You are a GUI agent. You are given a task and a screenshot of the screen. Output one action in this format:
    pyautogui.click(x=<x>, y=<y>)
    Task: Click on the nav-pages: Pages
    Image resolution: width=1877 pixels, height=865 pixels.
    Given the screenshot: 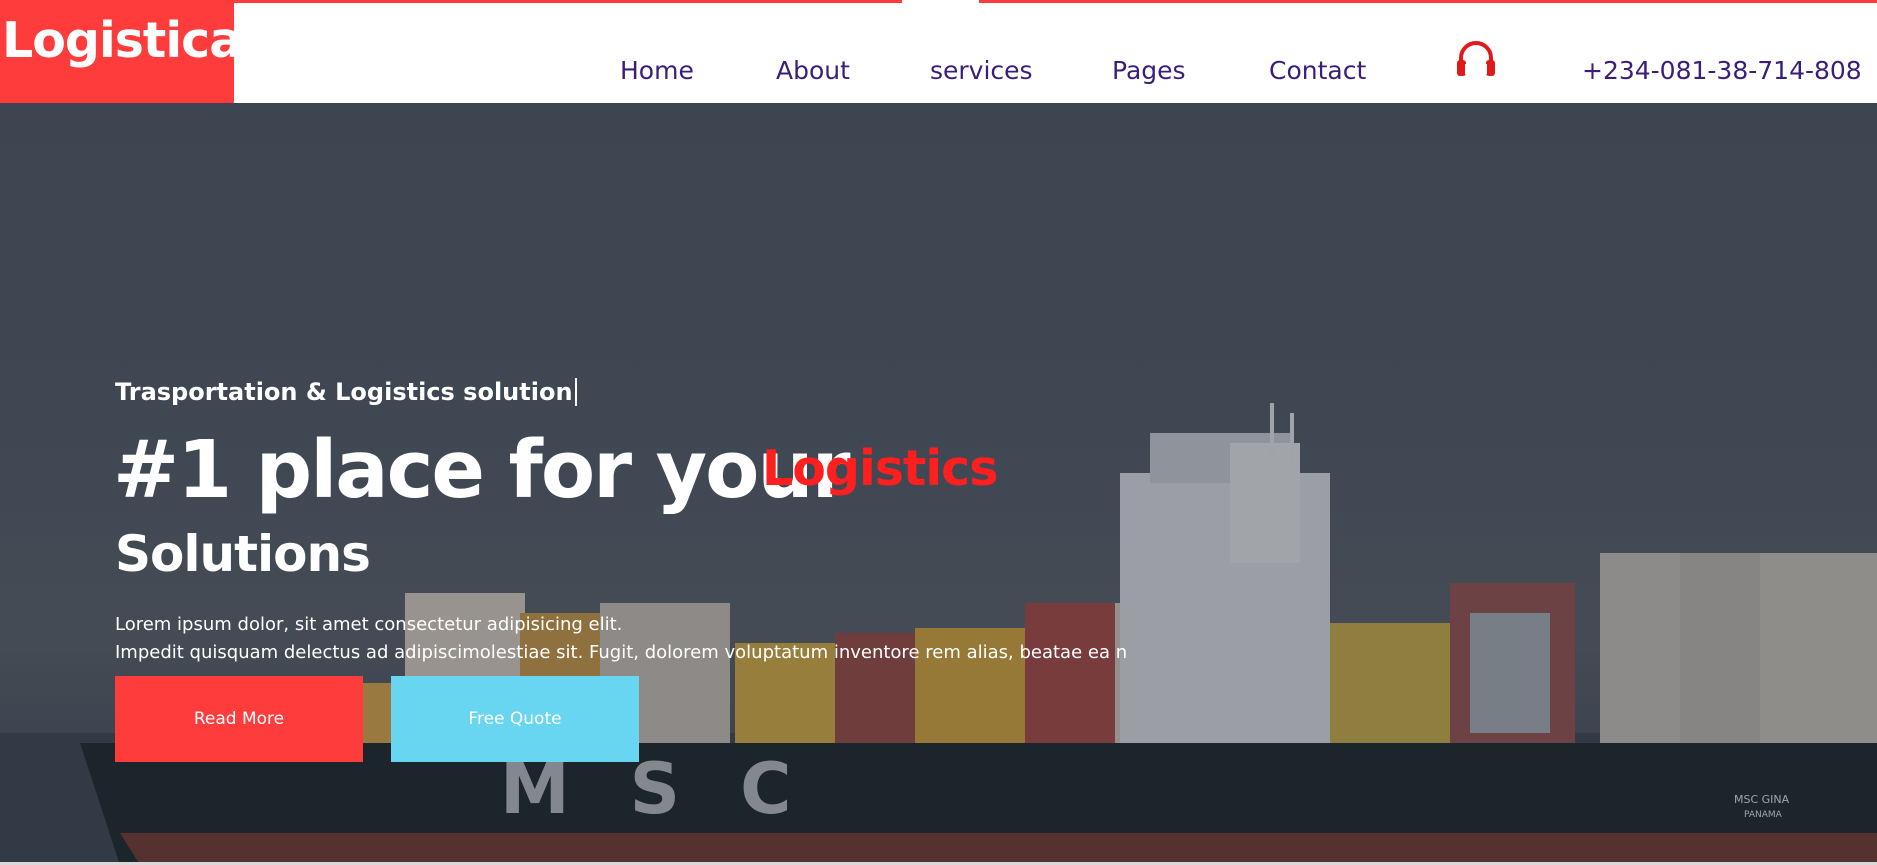 What is the action you would take?
    pyautogui.click(x=1149, y=70)
    